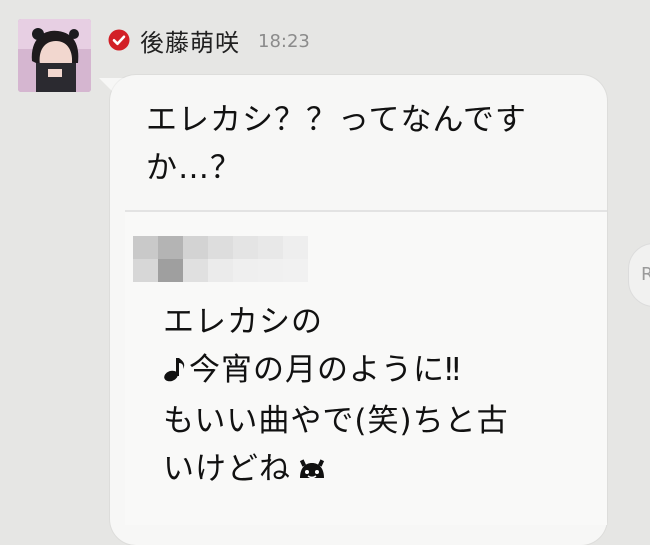 This screenshot has height=545, width=650. Describe the element at coordinates (220, 259) in the screenshot. I see `blurred-quoted-sender` at that location.